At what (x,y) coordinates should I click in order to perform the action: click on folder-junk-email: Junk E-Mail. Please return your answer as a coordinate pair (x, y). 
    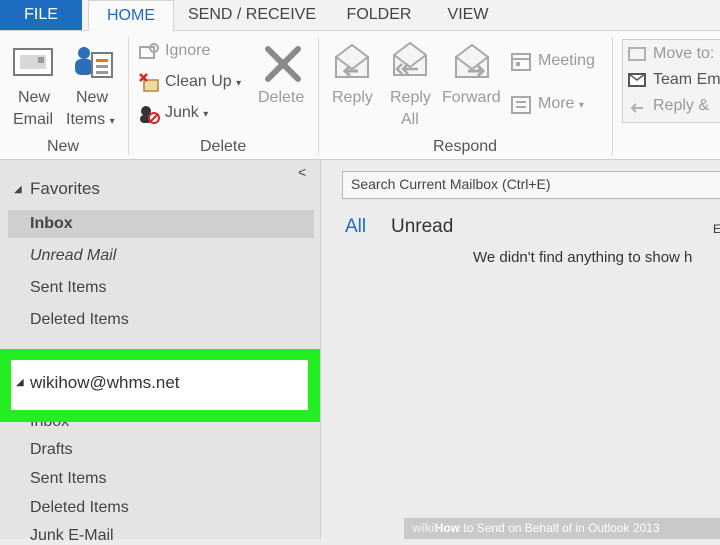
    Looking at the image, I should click on (72, 536).